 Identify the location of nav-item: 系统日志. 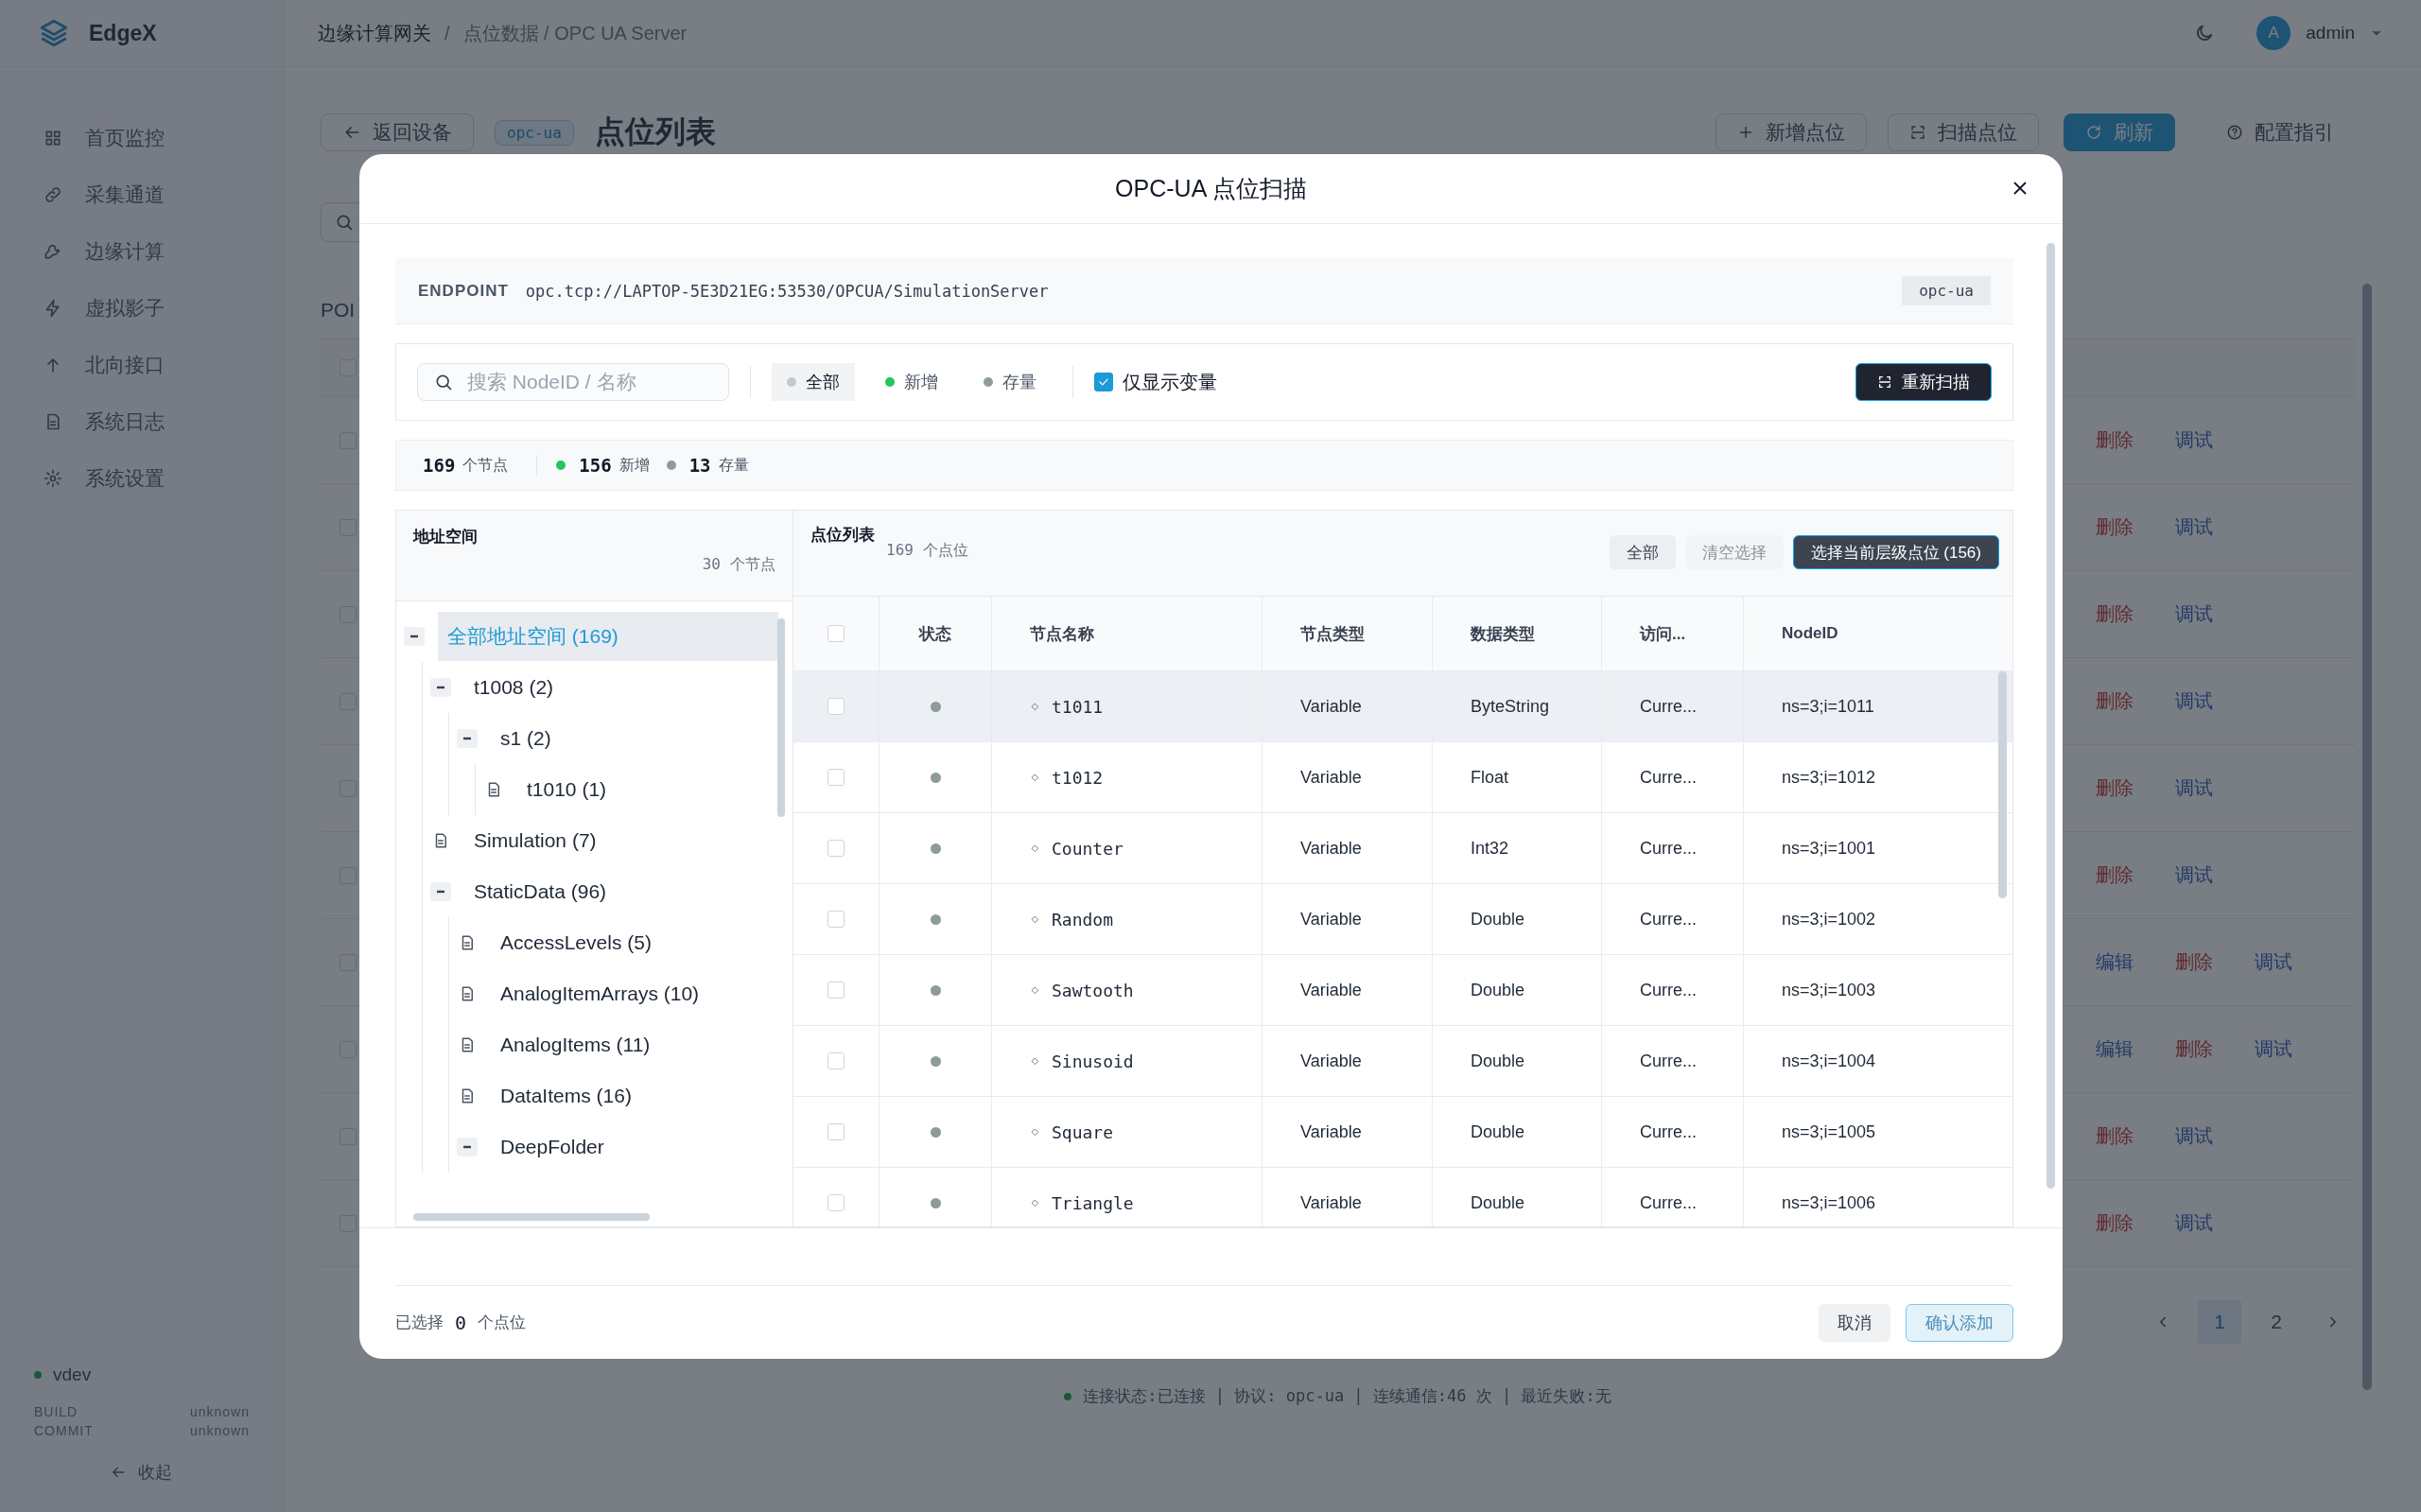
(164, 421).